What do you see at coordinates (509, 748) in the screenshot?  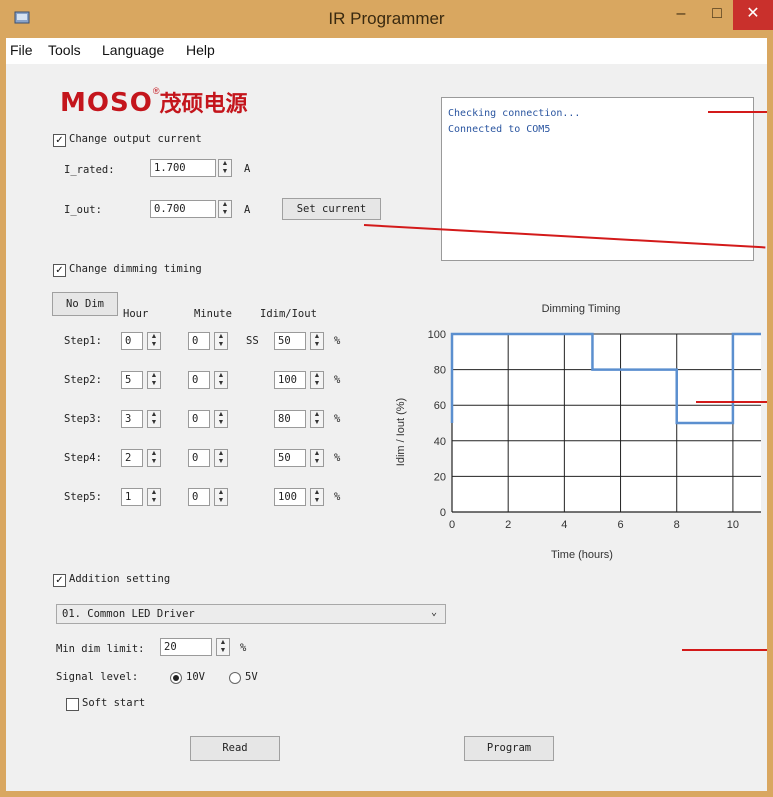 I see `program-button: Program` at bounding box center [509, 748].